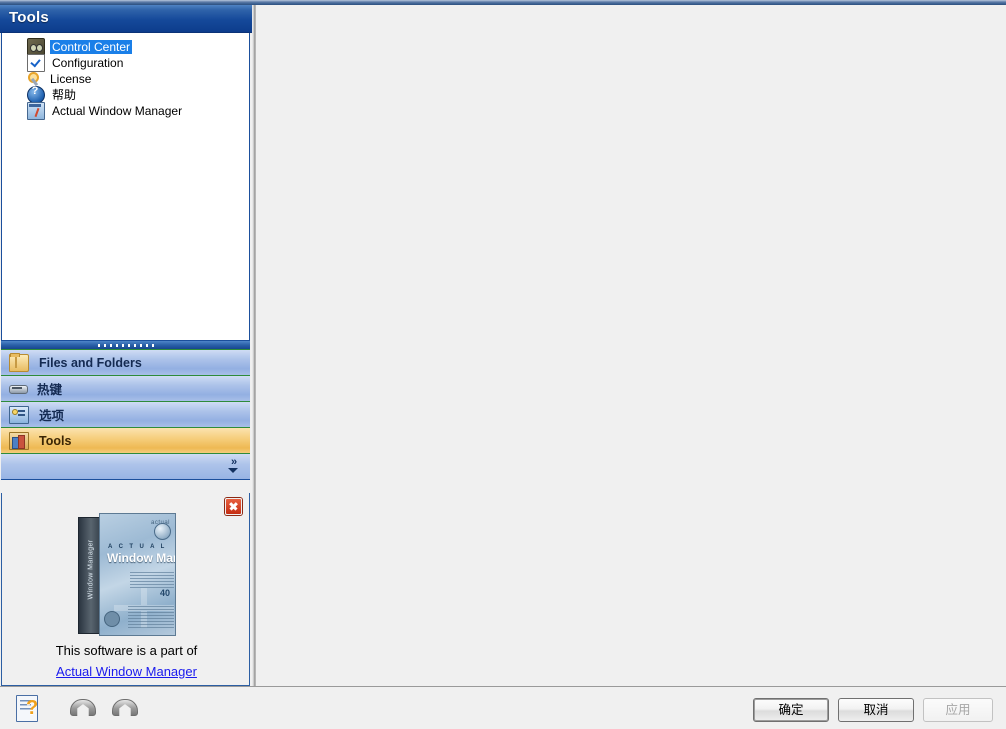 The height and width of the screenshot is (729, 1006). I want to click on cancel-button: 取消, so click(876, 710).